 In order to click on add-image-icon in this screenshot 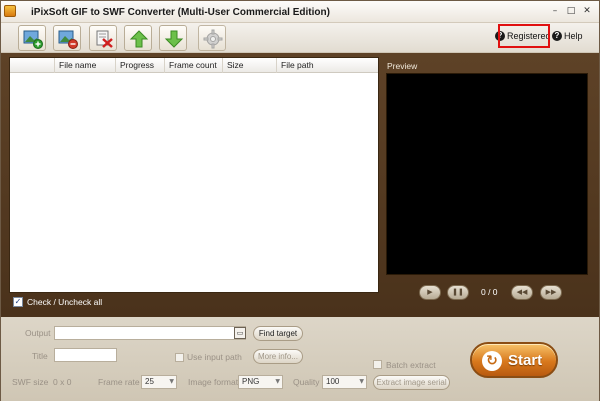, I will do `click(33, 39)`.